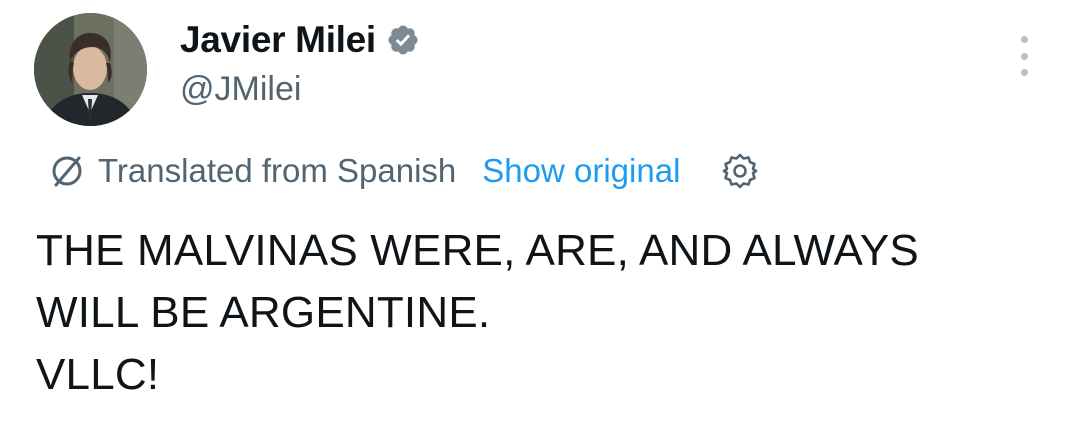  I want to click on author-name-row: Javier Milei, so click(300, 40).